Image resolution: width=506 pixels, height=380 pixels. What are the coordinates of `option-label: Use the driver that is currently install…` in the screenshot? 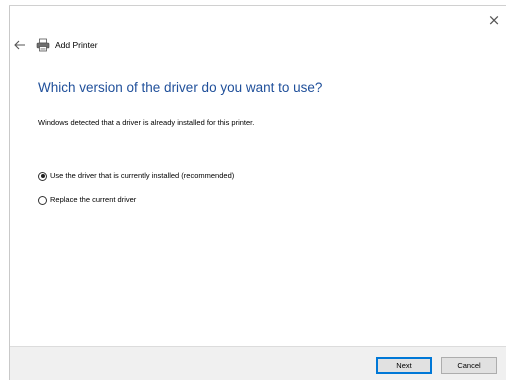 It's located at (142, 175).